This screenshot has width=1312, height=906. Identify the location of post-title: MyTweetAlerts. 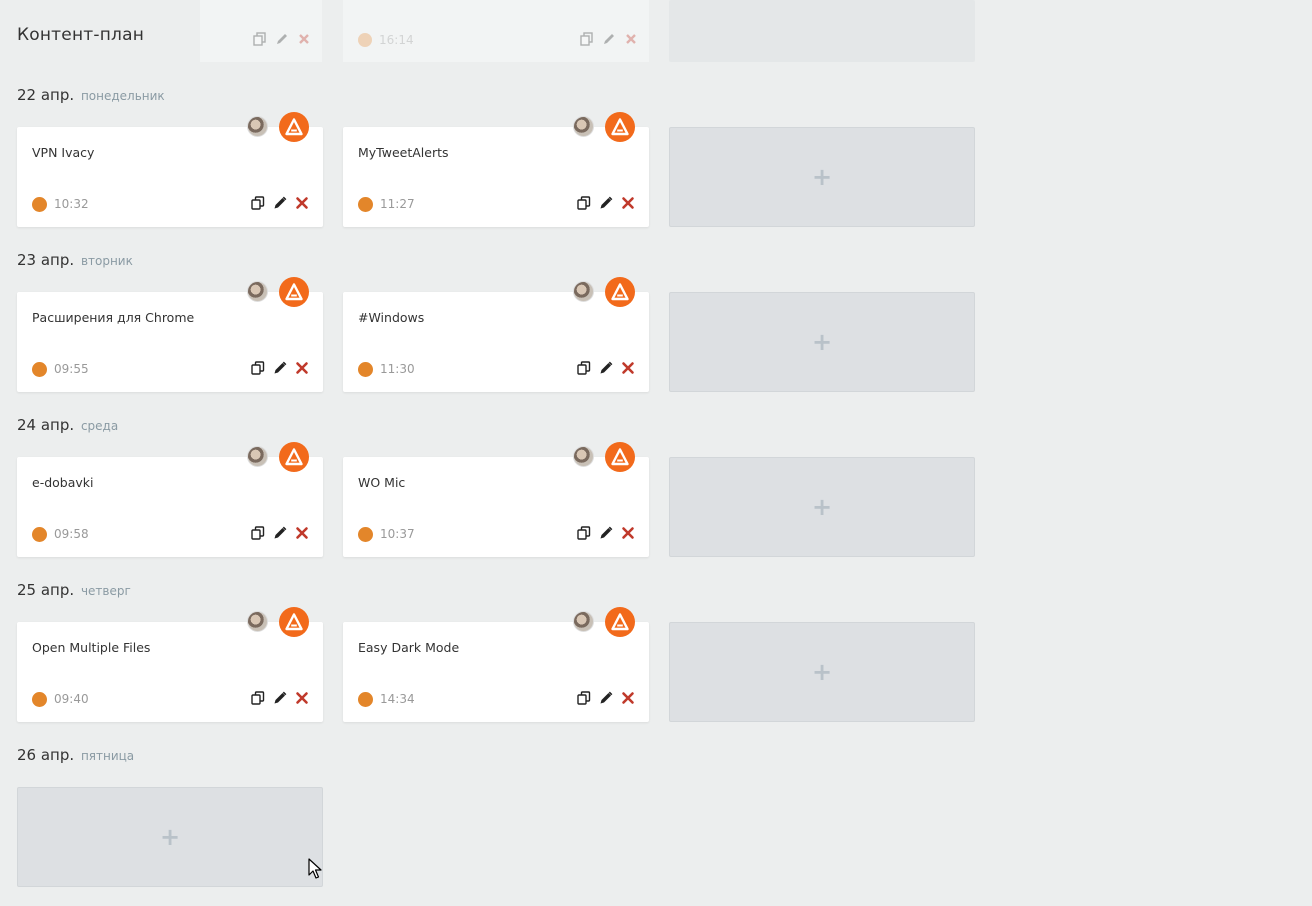
(403, 152).